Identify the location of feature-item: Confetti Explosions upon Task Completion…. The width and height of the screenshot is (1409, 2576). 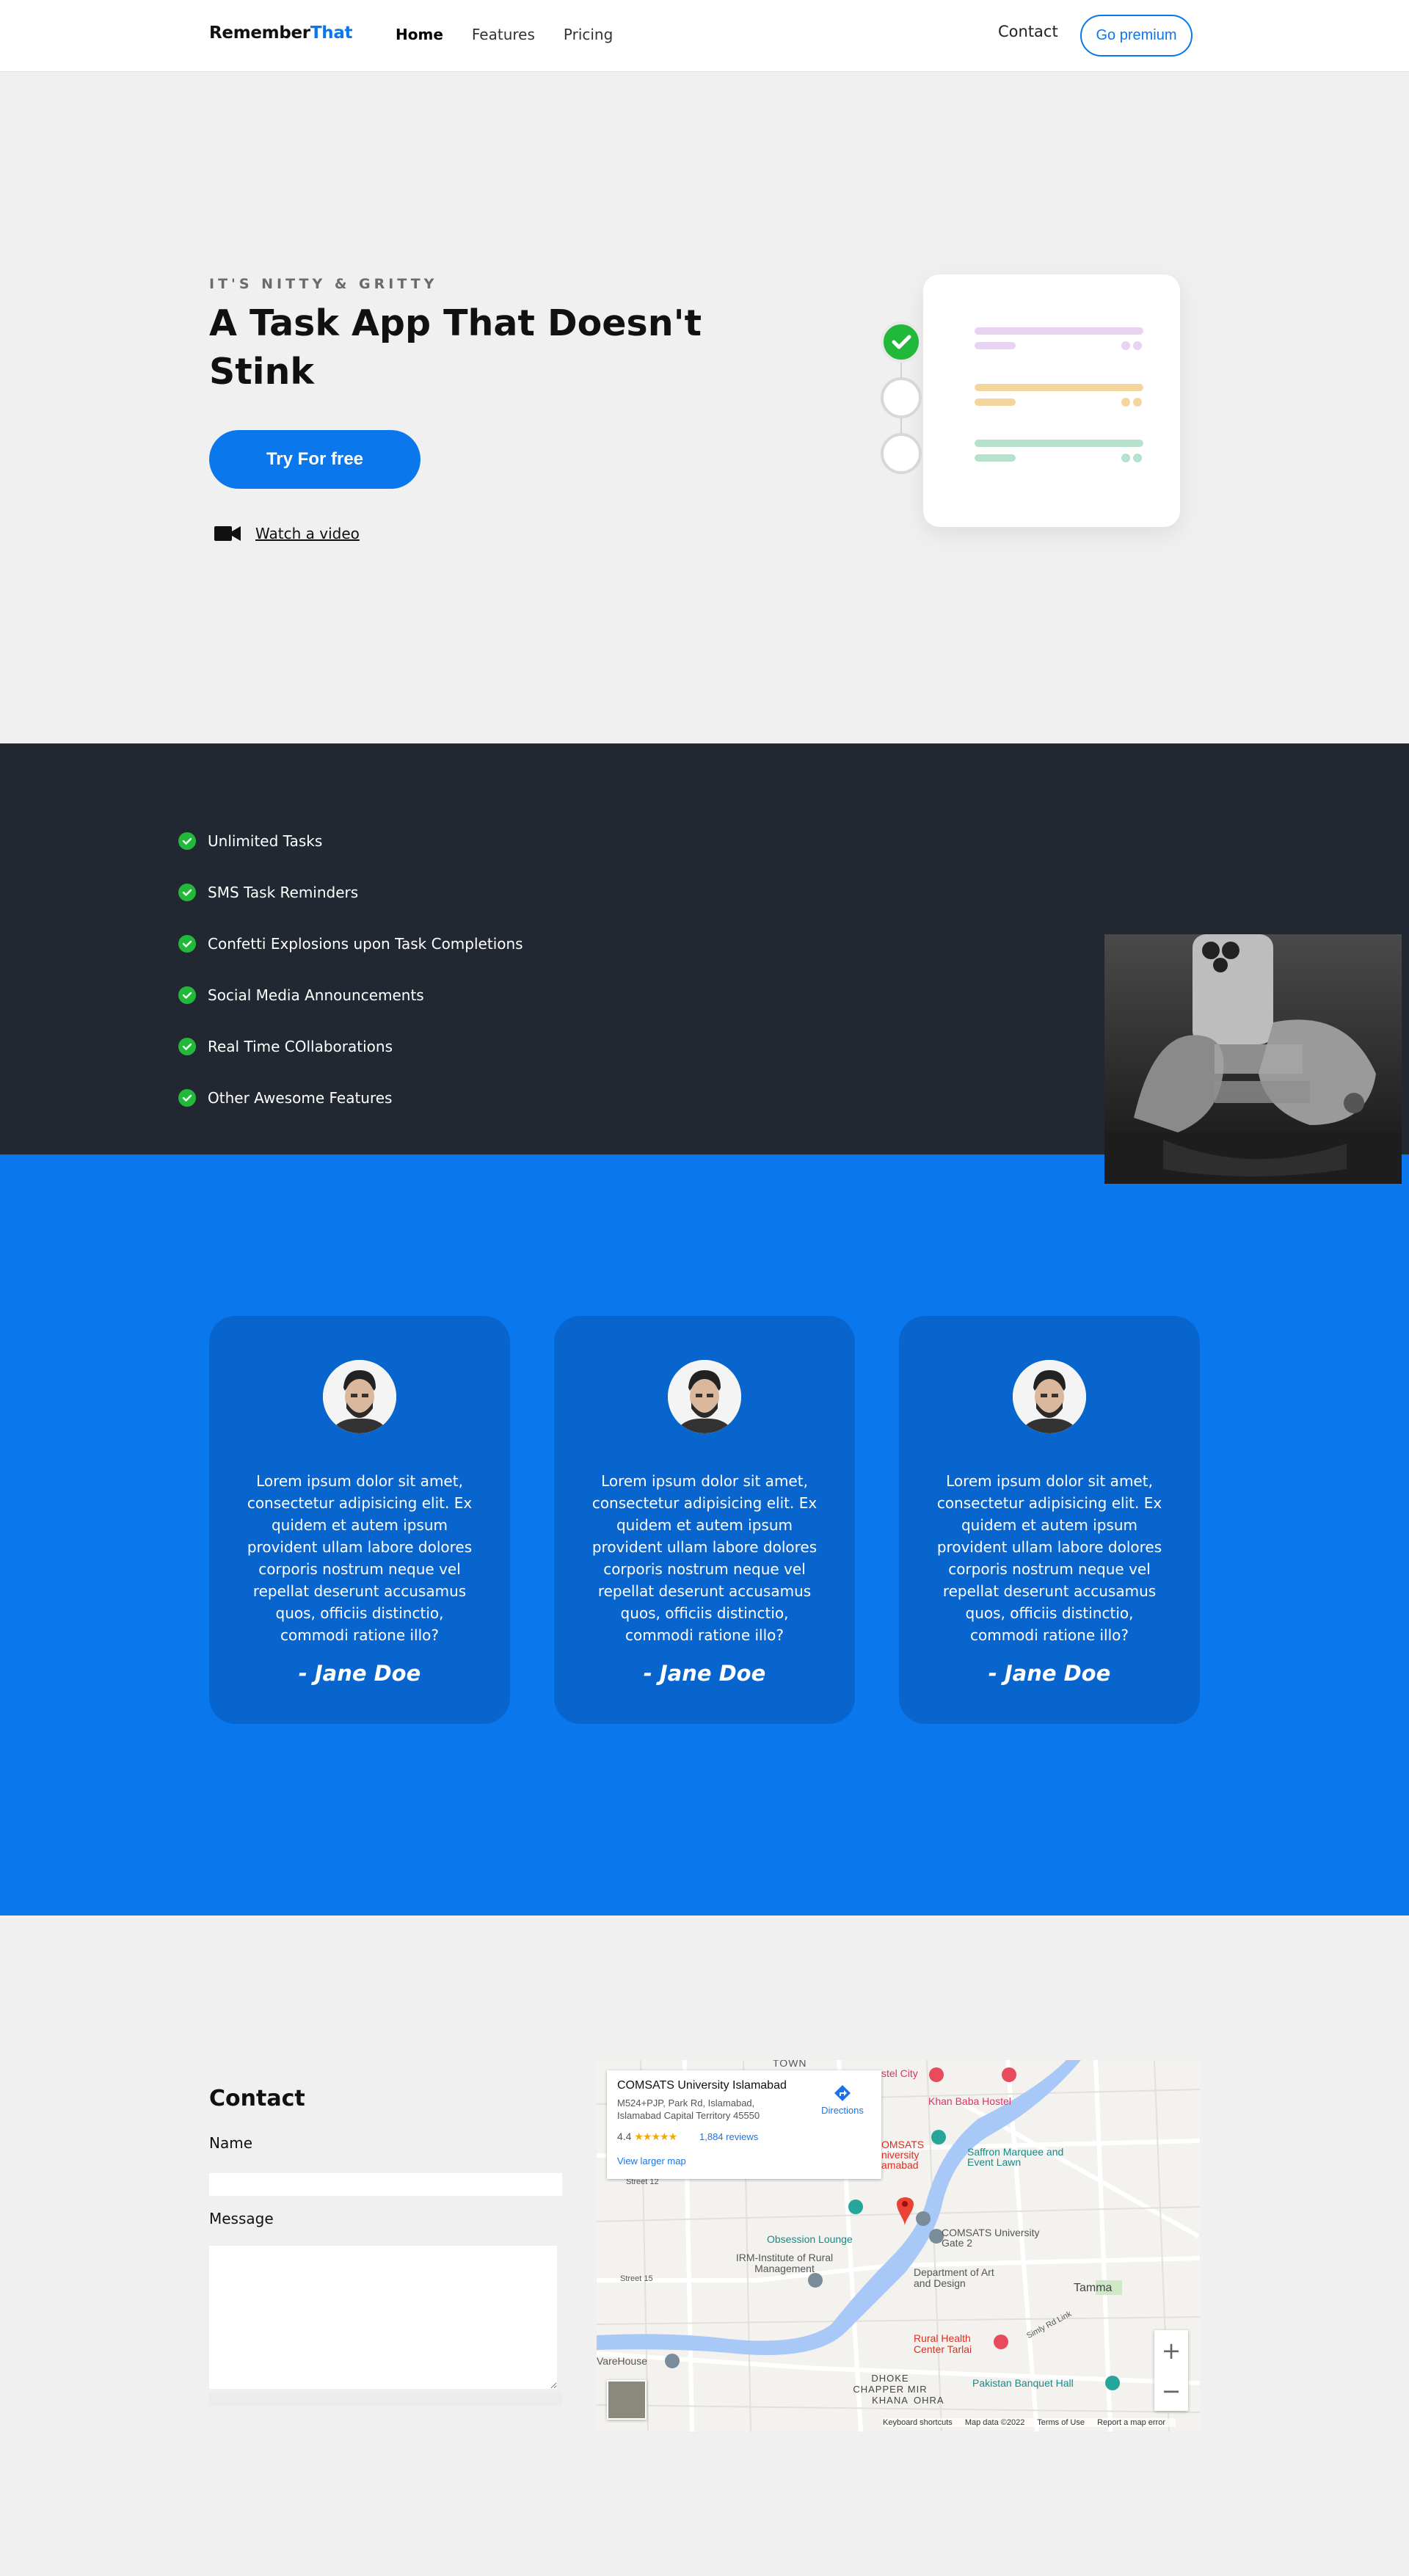
(350, 943).